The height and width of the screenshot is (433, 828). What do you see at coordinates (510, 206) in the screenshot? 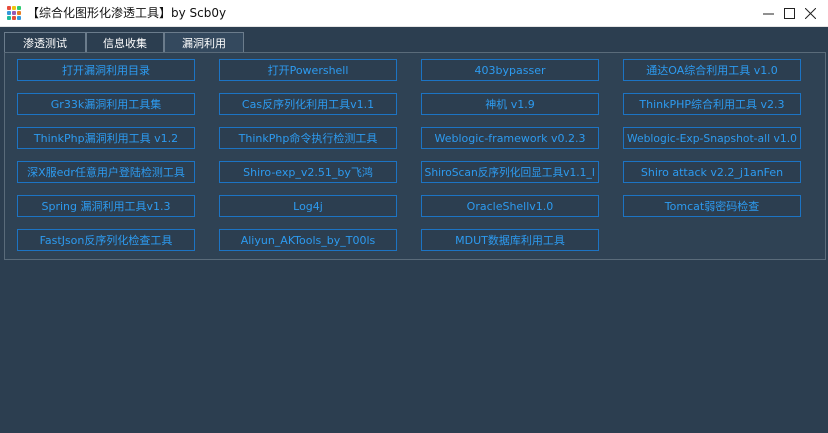
I see `oracle-shell-button: OracleShellv1.0` at bounding box center [510, 206].